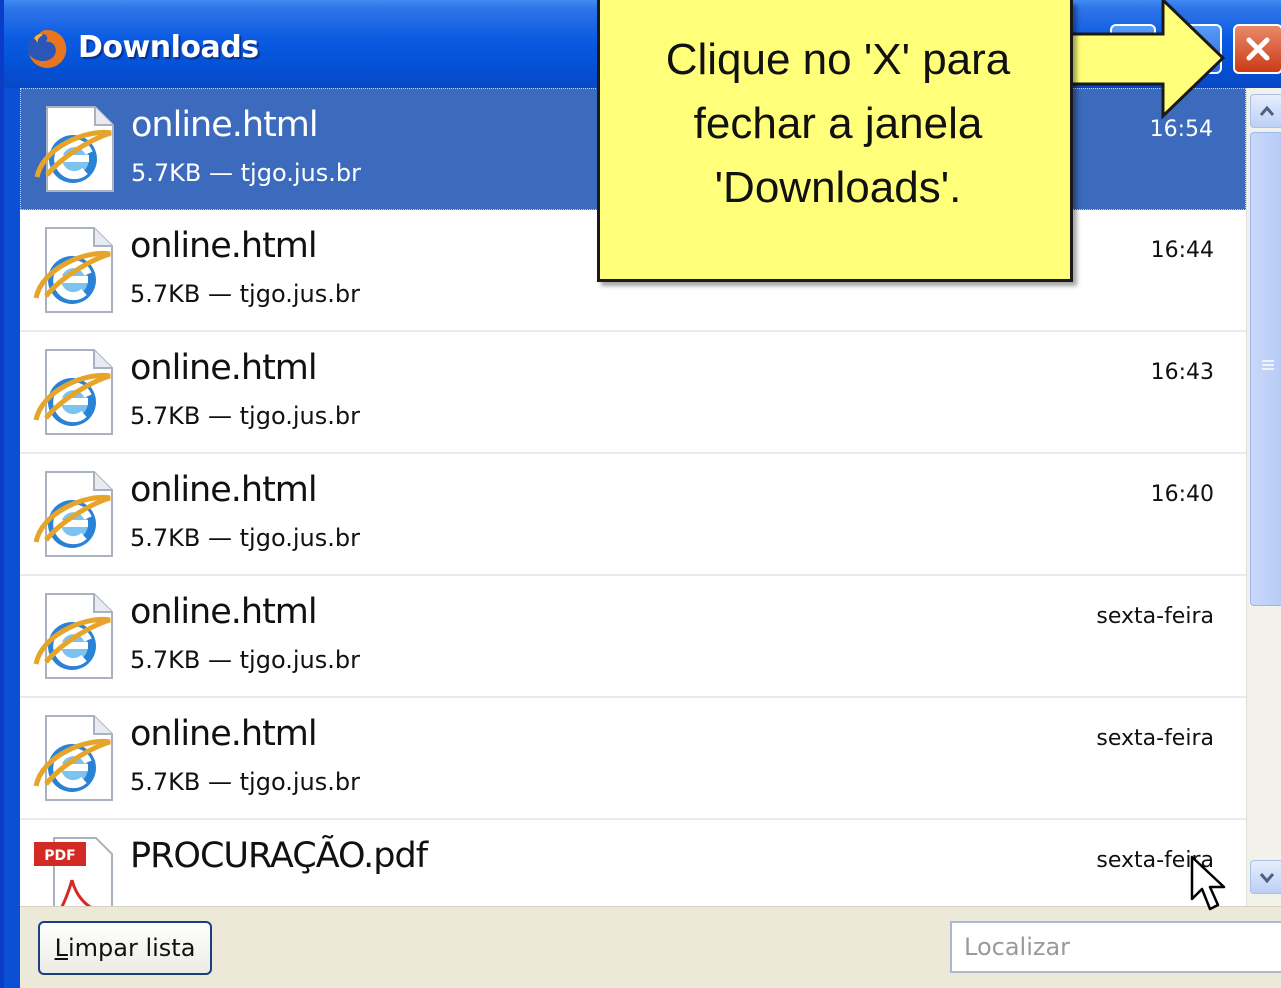  I want to click on clear-list-label: impar lista, so click(131, 948).